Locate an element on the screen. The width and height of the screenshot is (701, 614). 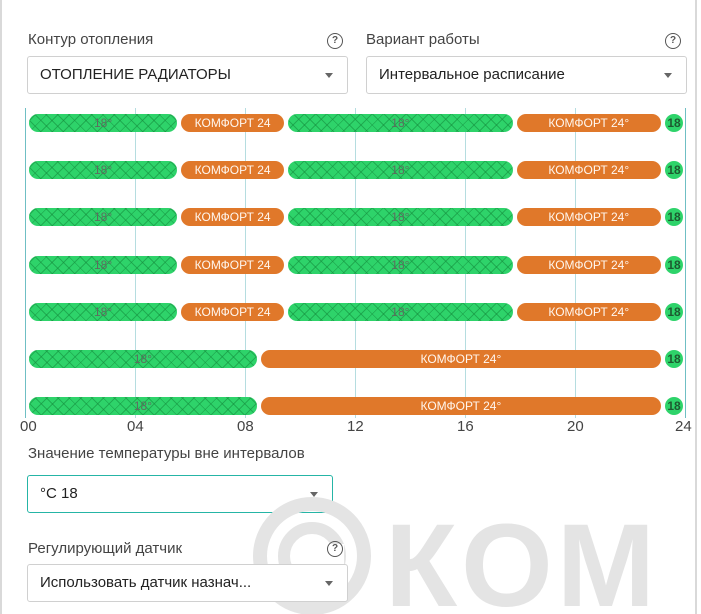
hour-tick-label: 24 is located at coordinates (683, 426).